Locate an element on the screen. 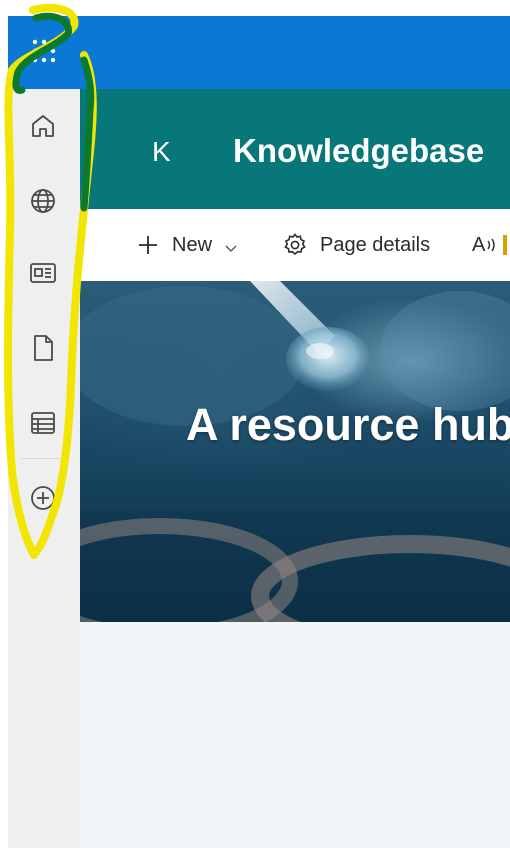 The image size is (510, 848). app-launcher-icon is located at coordinates (44, 51).